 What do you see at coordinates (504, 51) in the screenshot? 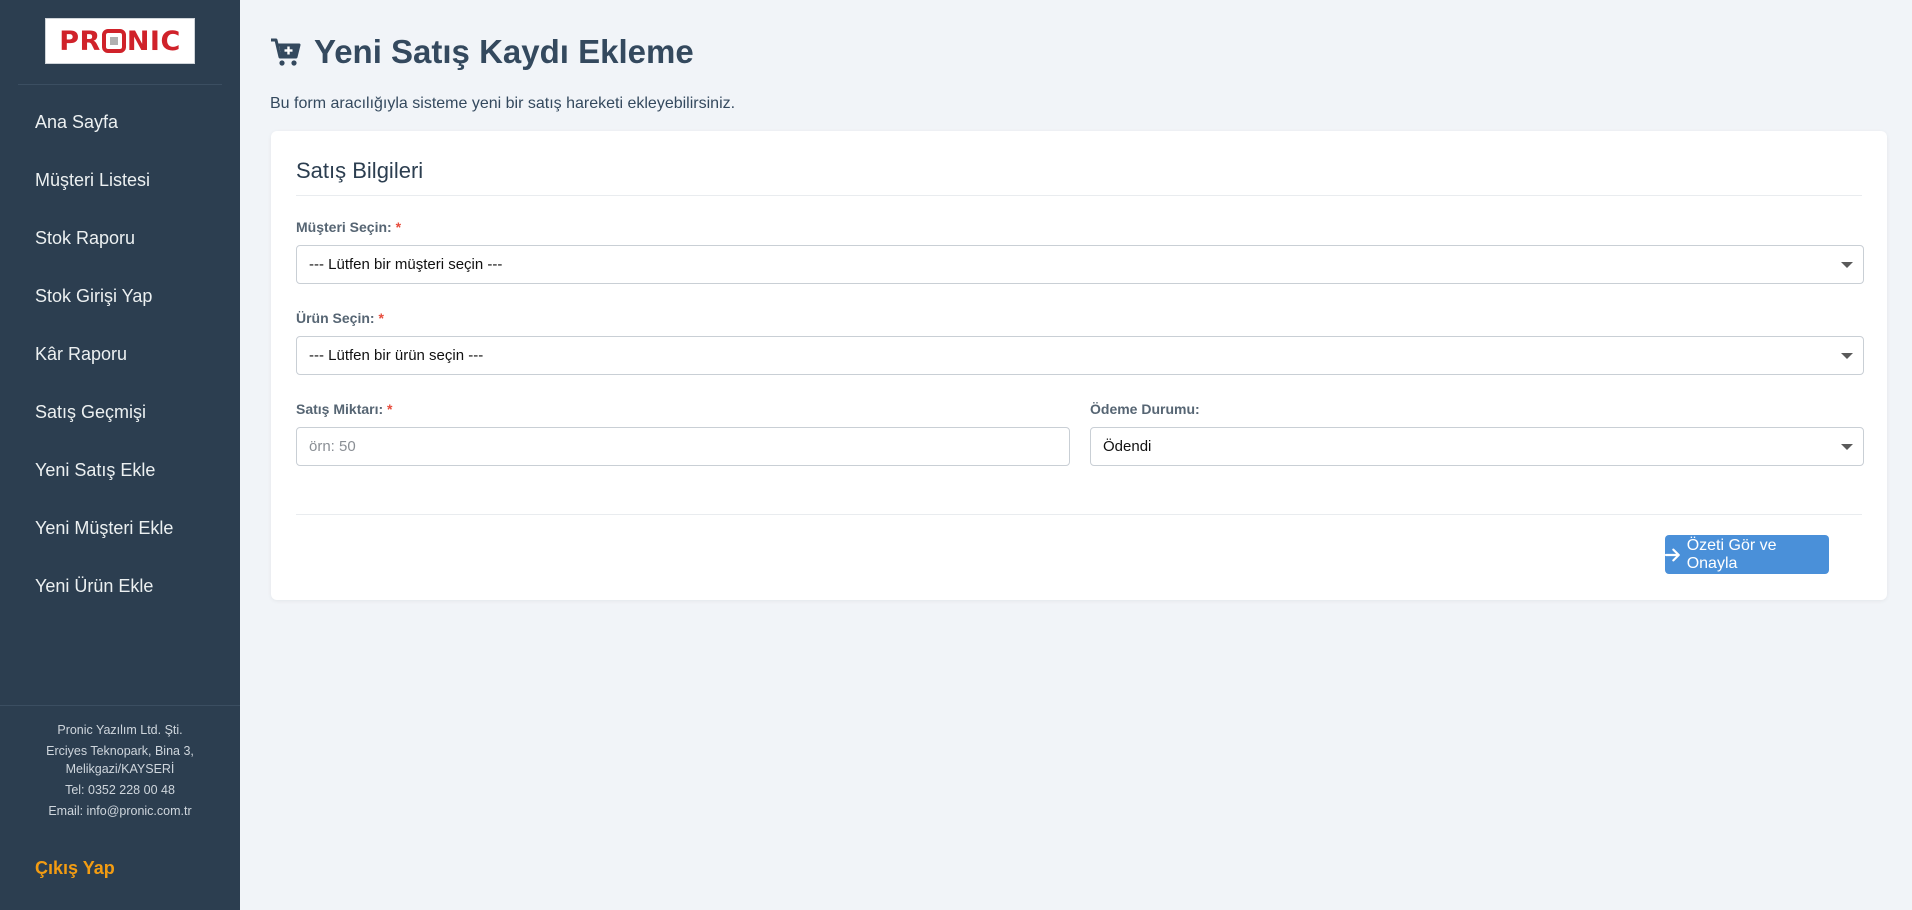
I see `page-title-text: Yeni Satış Kaydı Ekleme` at bounding box center [504, 51].